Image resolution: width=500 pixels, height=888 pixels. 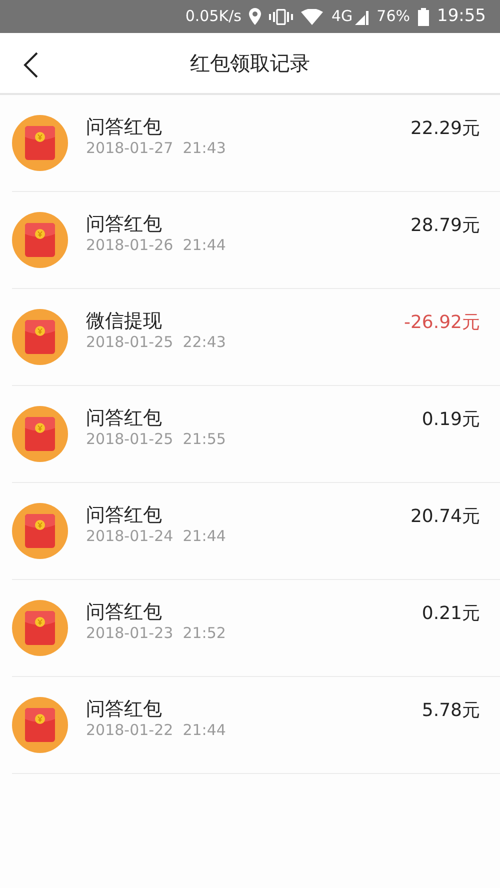 What do you see at coordinates (156, 246) in the screenshot?
I see `record-datetime: 2018-01-26 21:44` at bounding box center [156, 246].